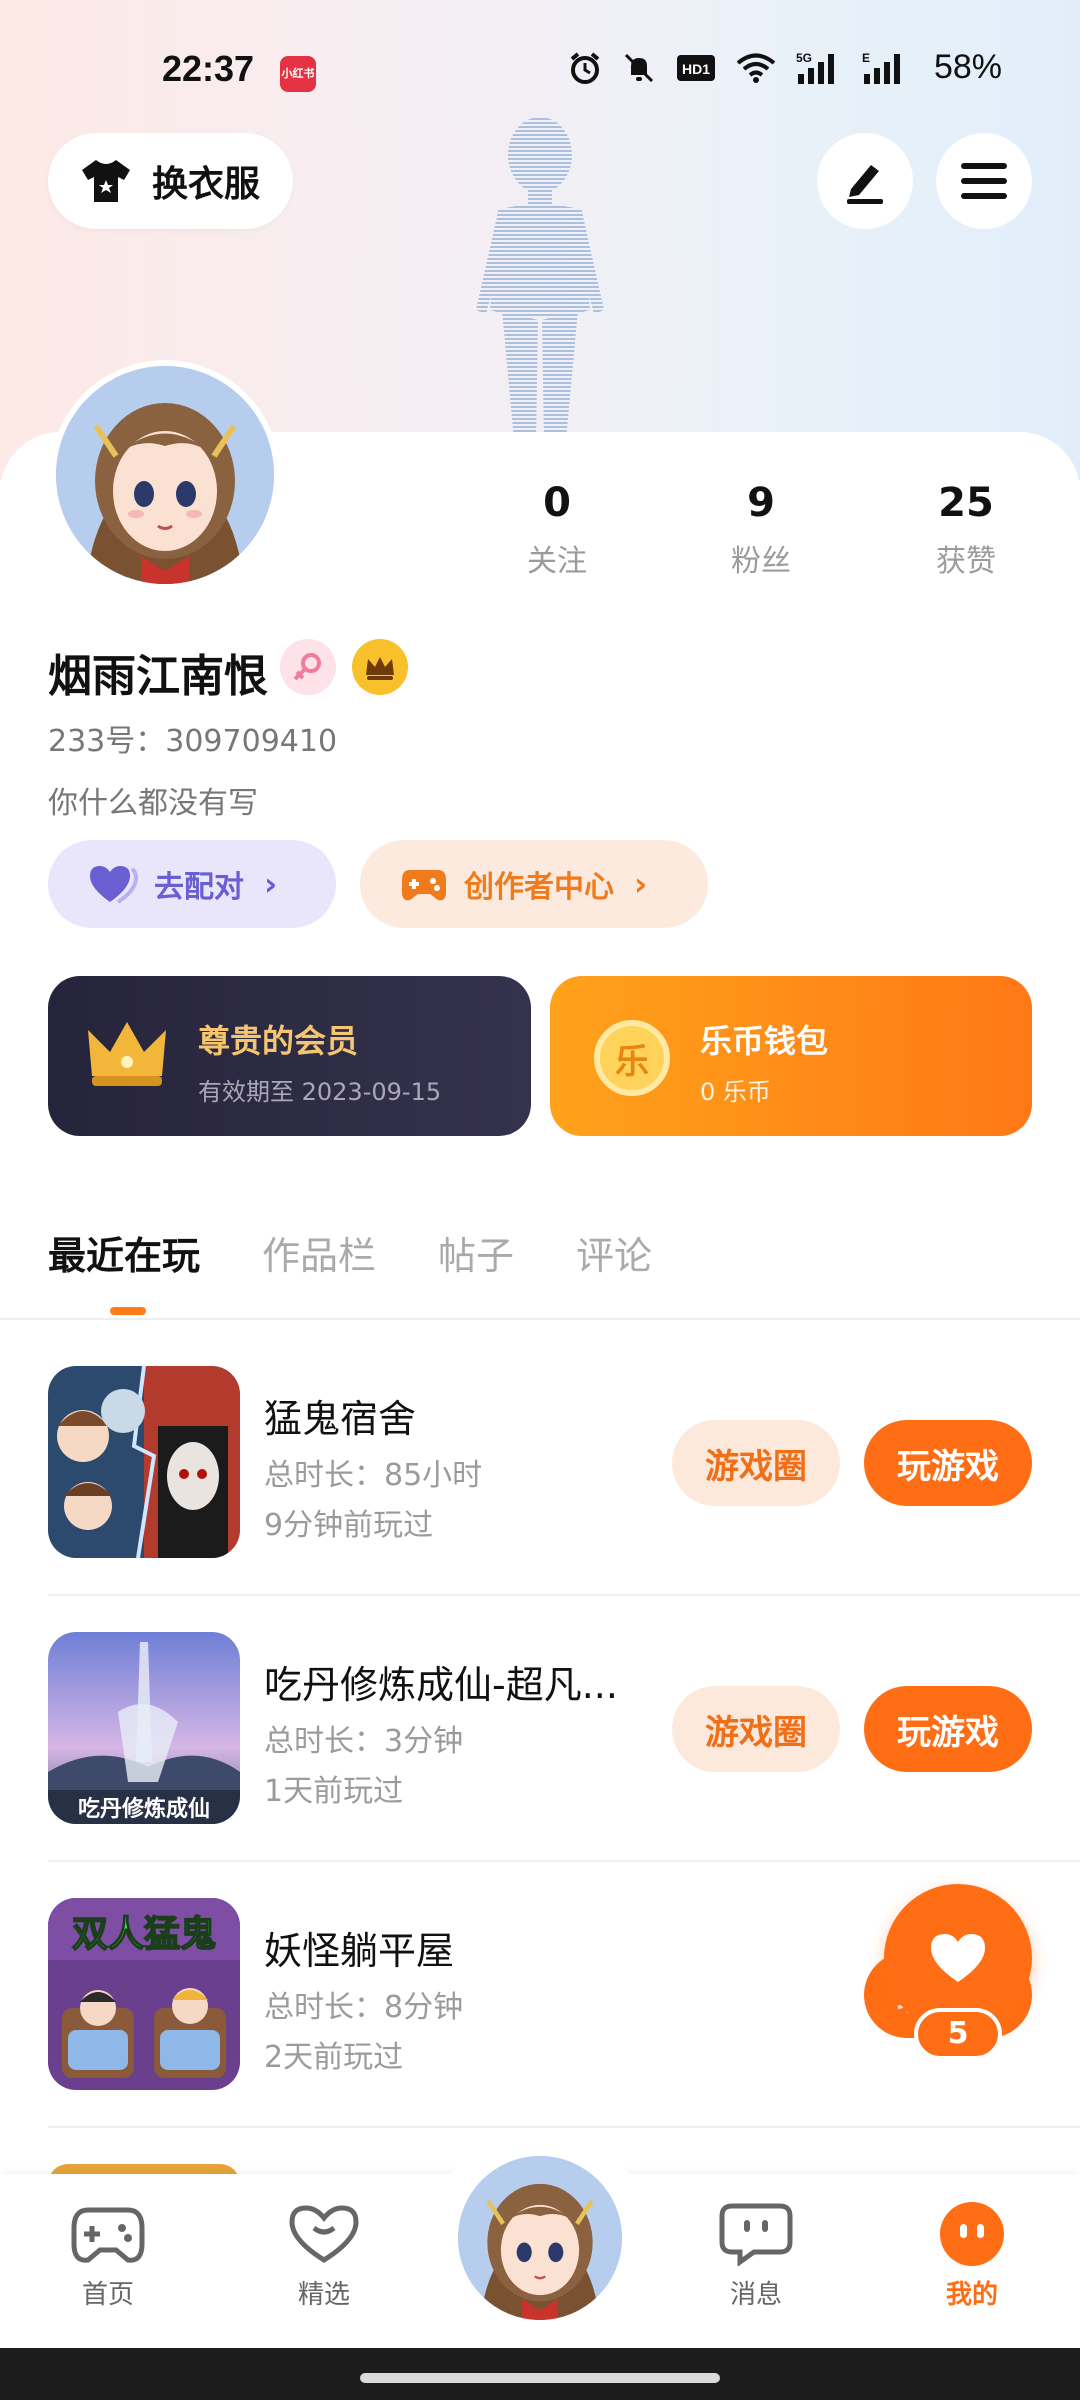 The image size is (1080, 2400). I want to click on stat-following-label: 关注, so click(557, 561).